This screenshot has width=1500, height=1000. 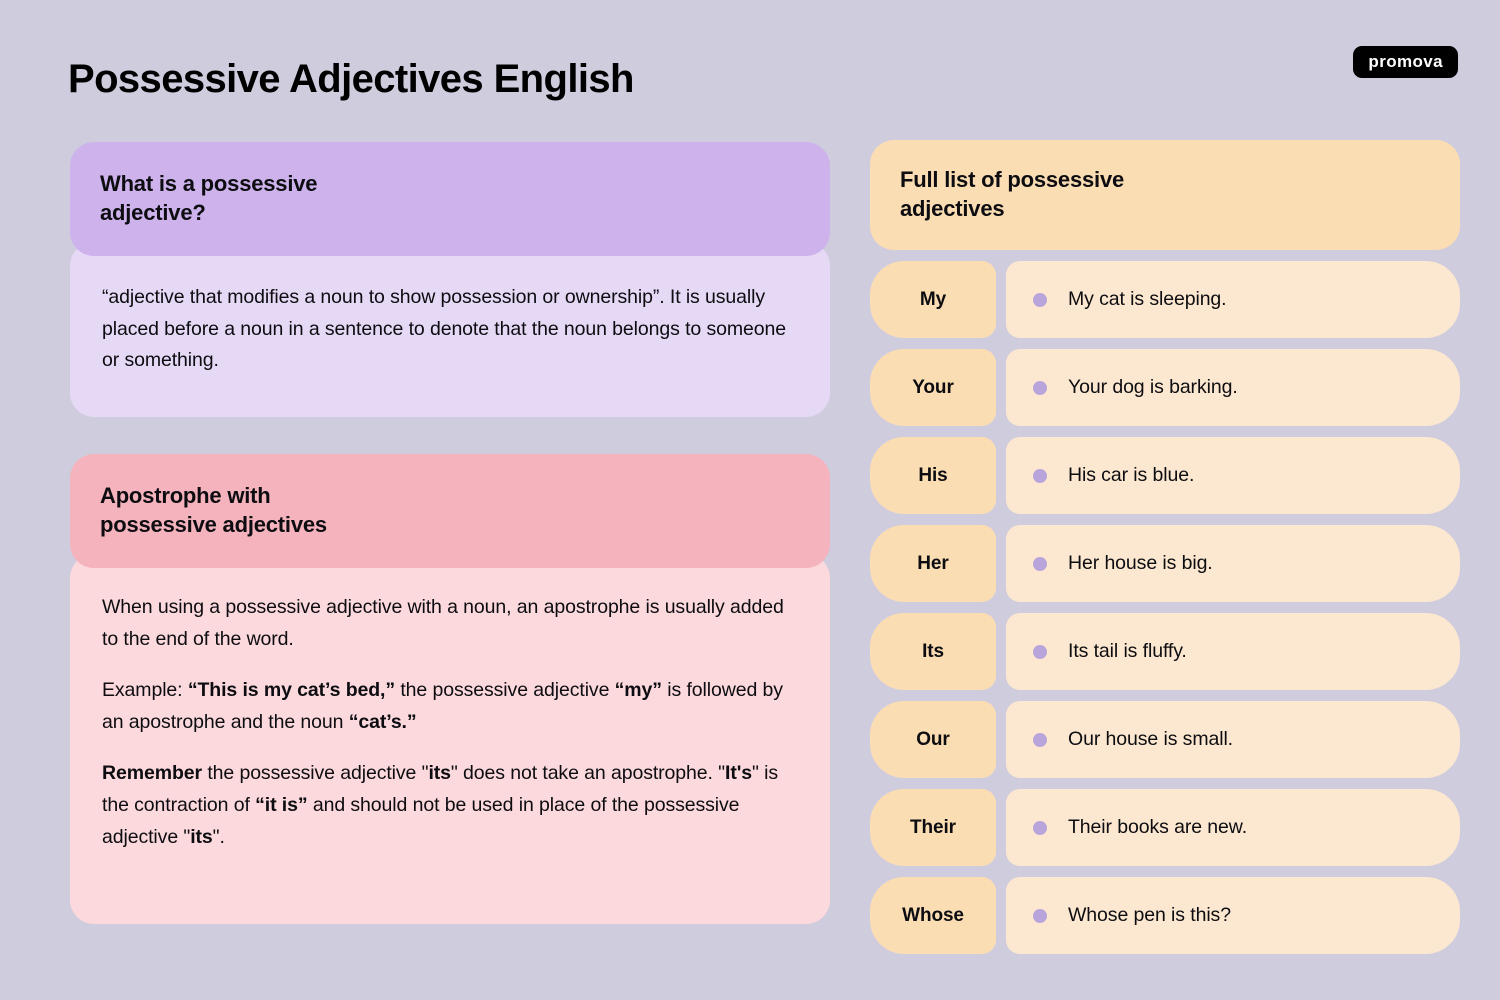 I want to click on emphasis-text: “my”, so click(x=638, y=690).